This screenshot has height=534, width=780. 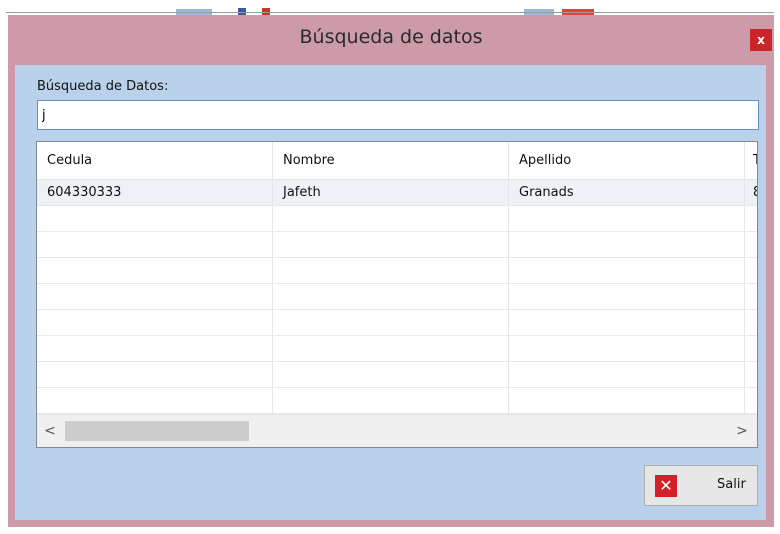 What do you see at coordinates (742, 431) in the screenshot?
I see `scroll-right-arrow-icon: >` at bounding box center [742, 431].